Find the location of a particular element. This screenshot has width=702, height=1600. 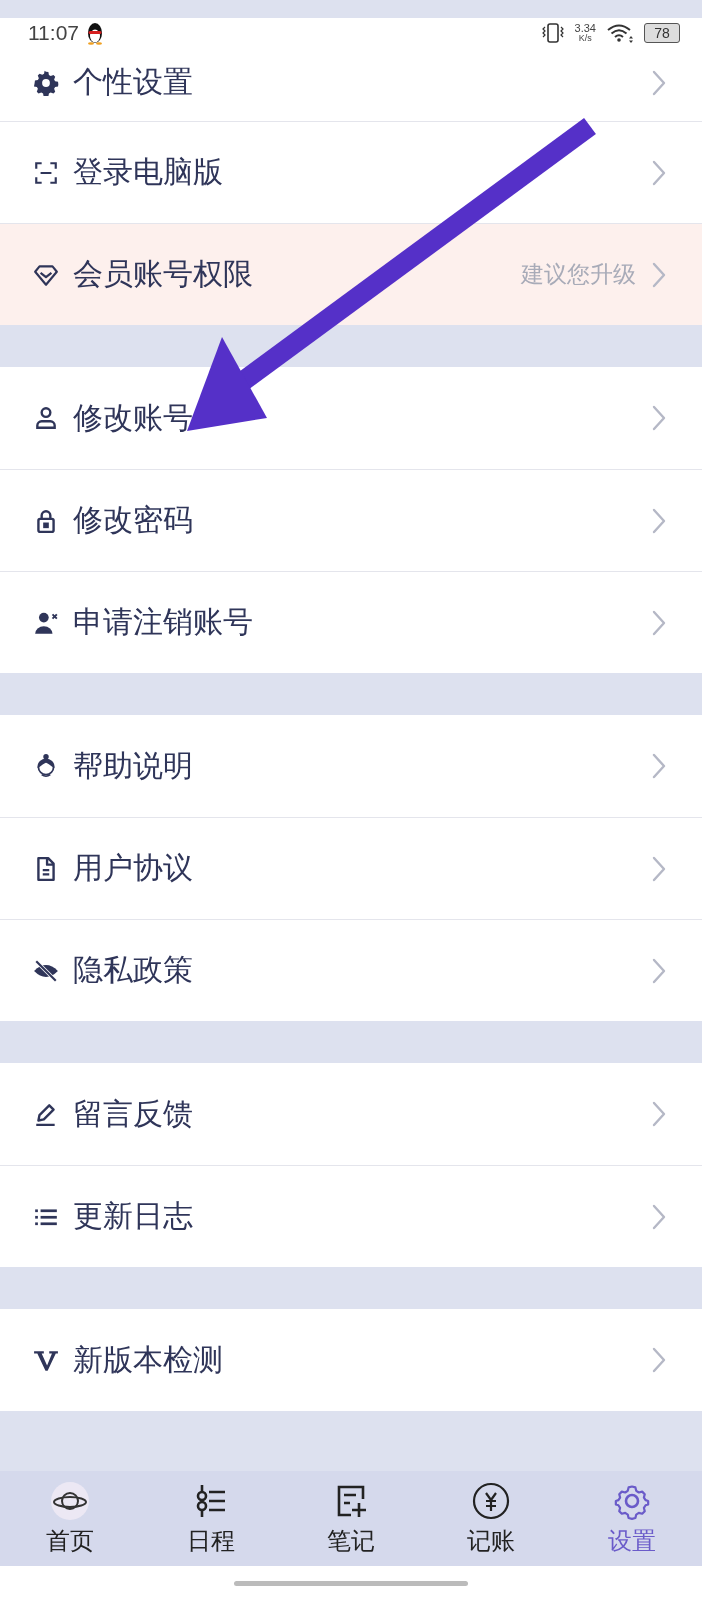

tab-item: 记账 is located at coordinates (491, 1518).